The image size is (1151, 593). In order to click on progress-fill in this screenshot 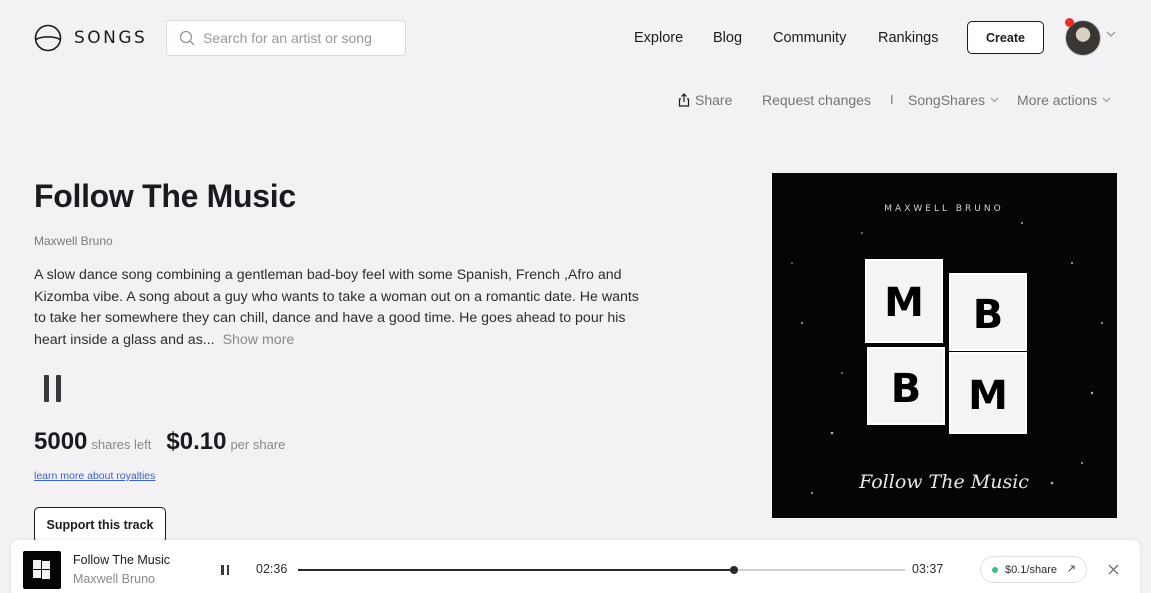, I will do `click(516, 570)`.